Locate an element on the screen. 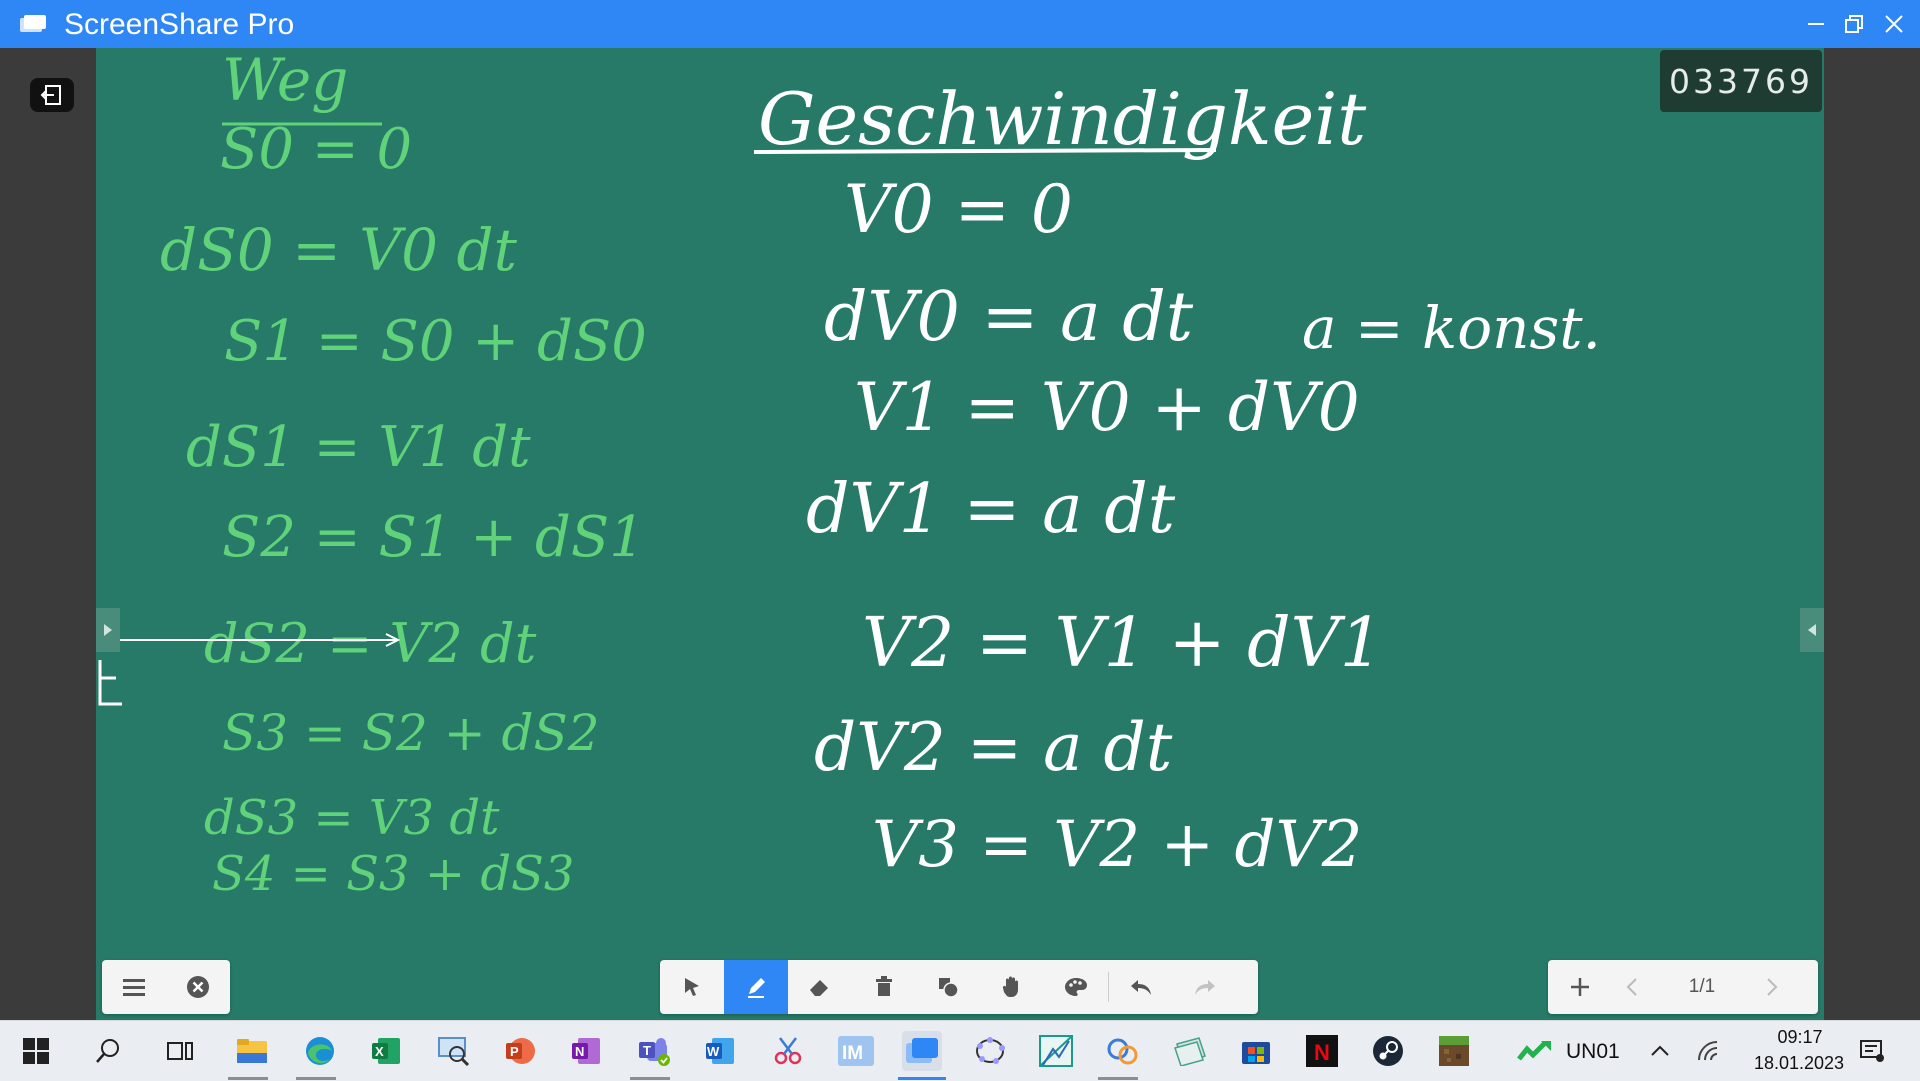 The image size is (1920, 1081). show-hidden-icons-button is located at coordinates (1660, 1051).